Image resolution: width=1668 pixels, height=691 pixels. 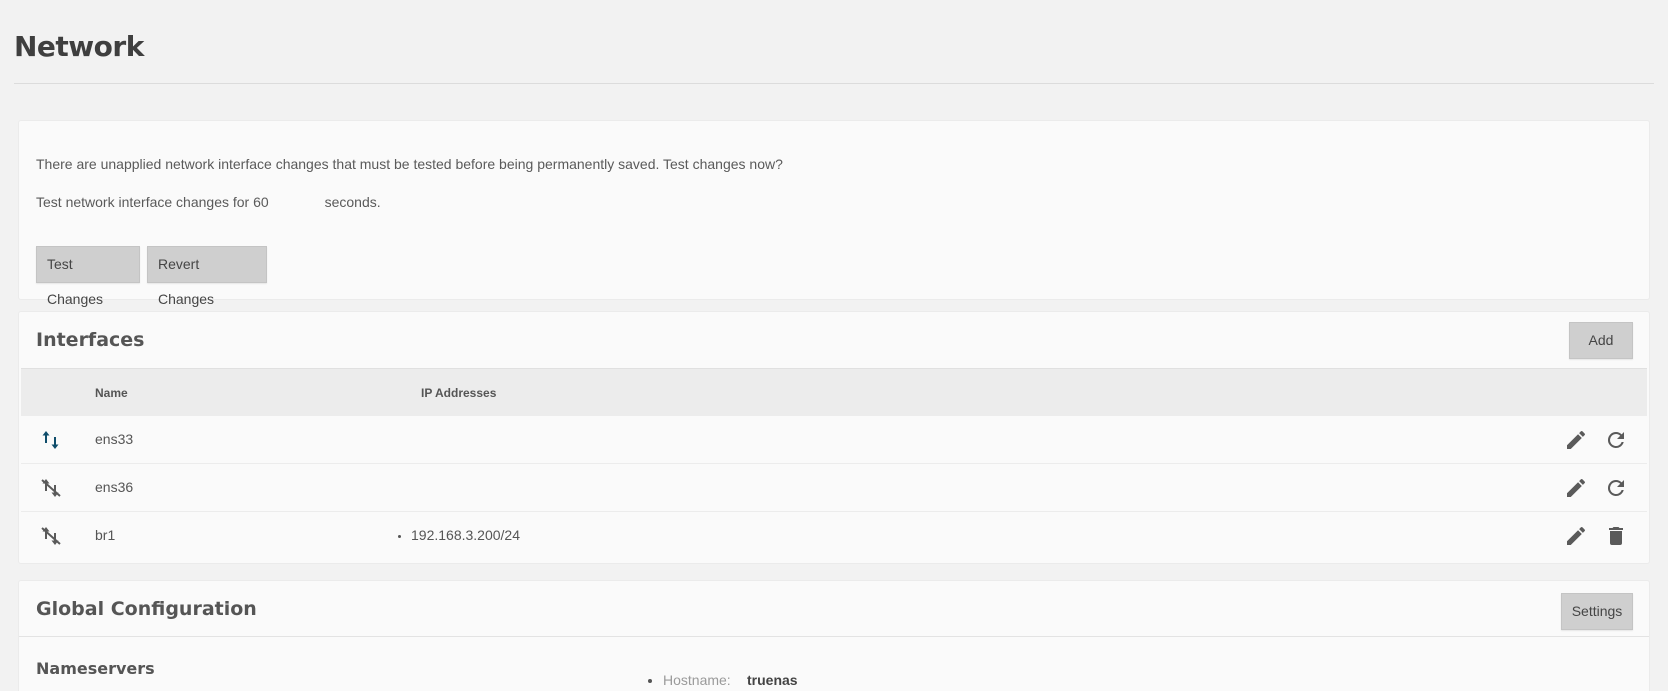 What do you see at coordinates (90, 340) in the screenshot?
I see `interfaces-title: Interfaces` at bounding box center [90, 340].